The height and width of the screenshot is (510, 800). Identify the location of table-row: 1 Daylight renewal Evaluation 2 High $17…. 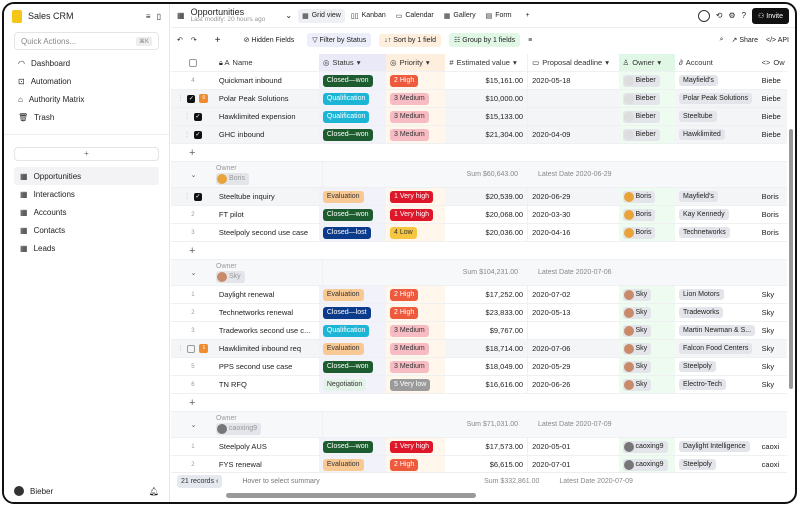
(479, 295).